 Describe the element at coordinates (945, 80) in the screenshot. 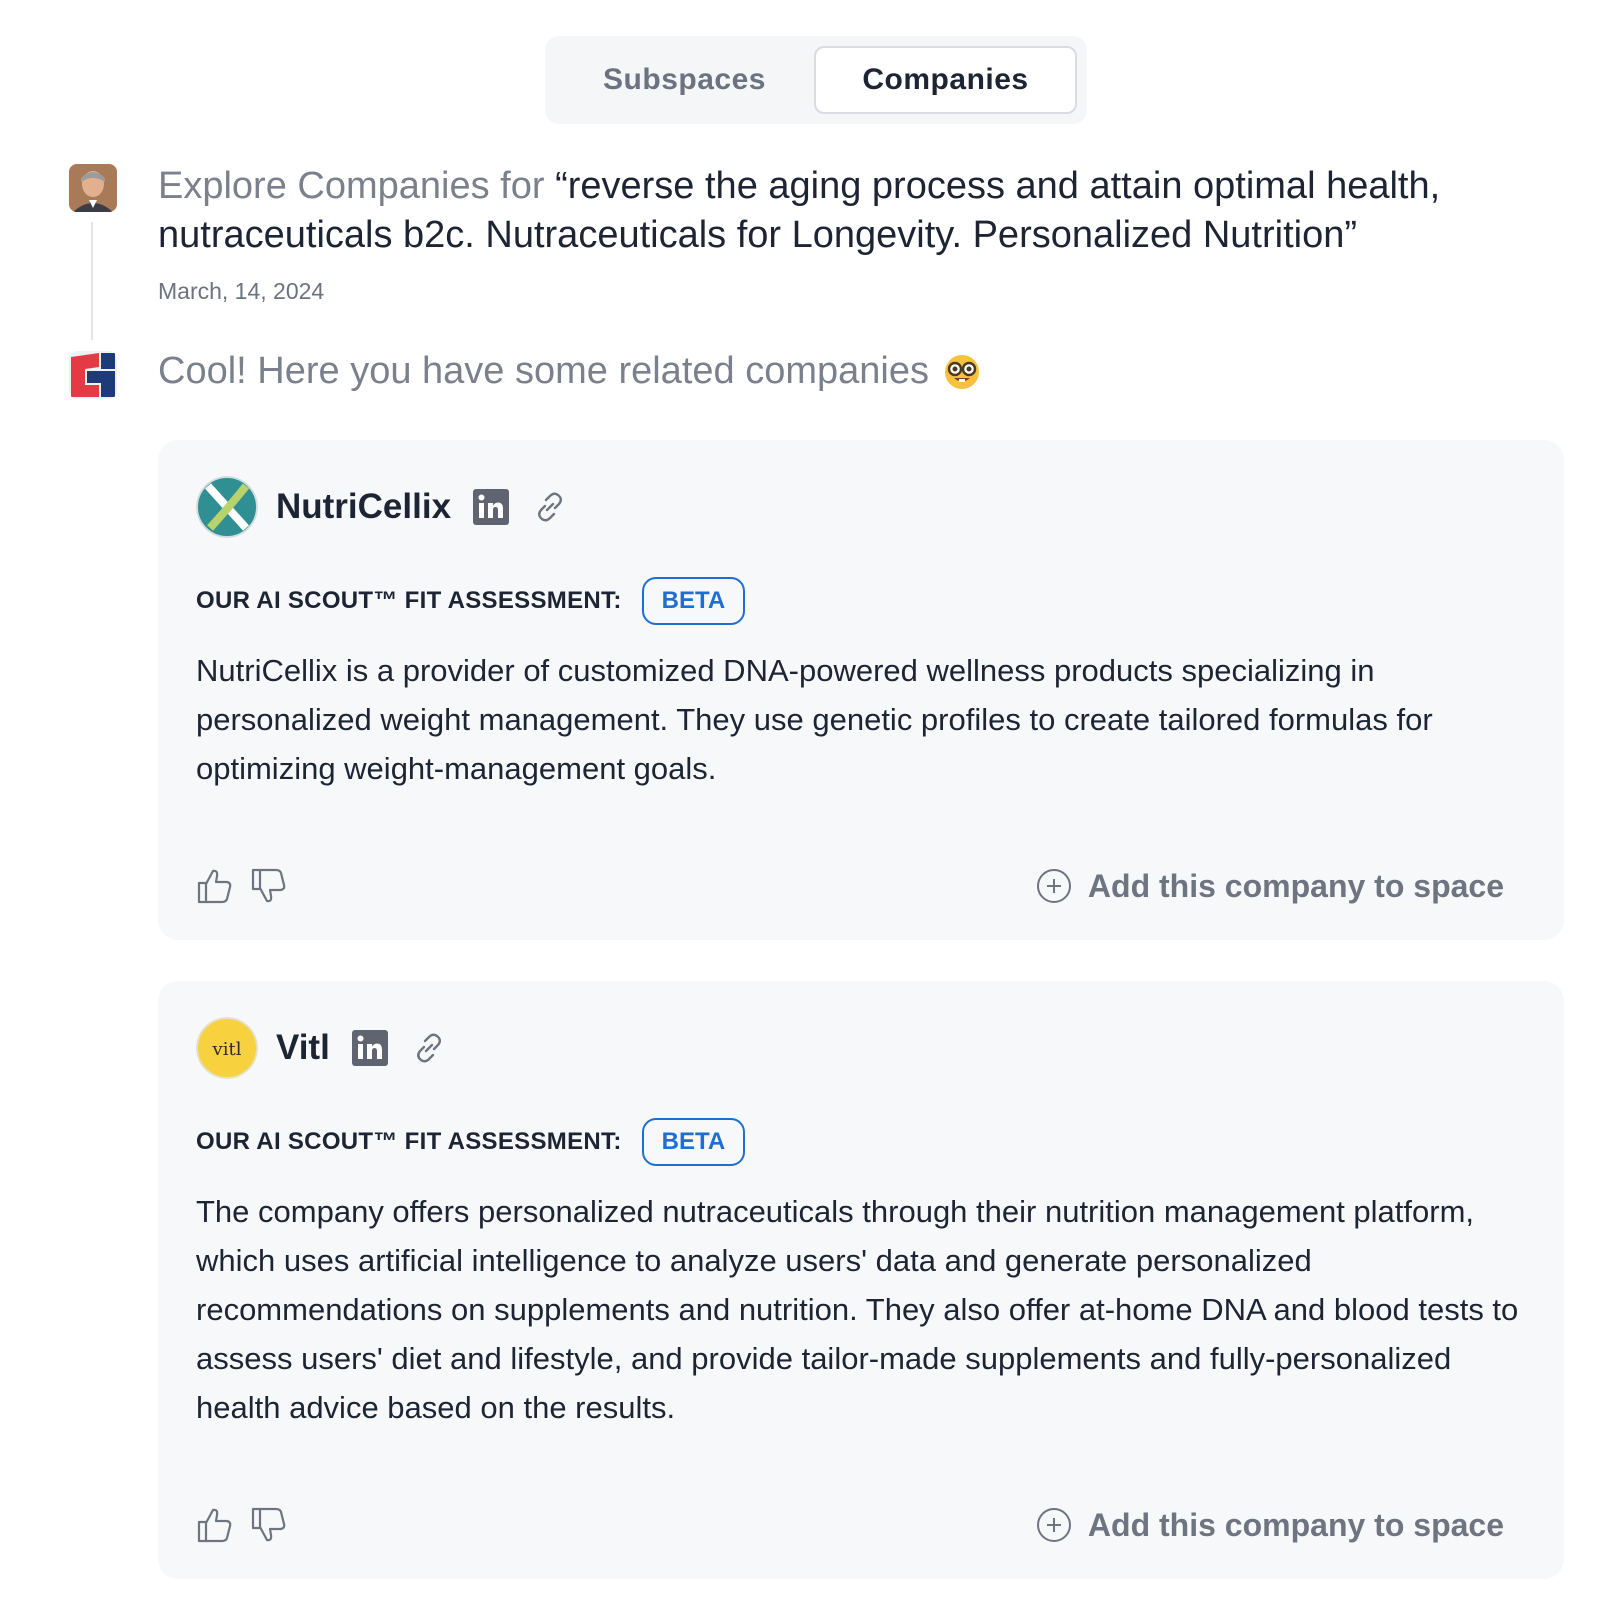

I see `tab-companies: Companies` at that location.